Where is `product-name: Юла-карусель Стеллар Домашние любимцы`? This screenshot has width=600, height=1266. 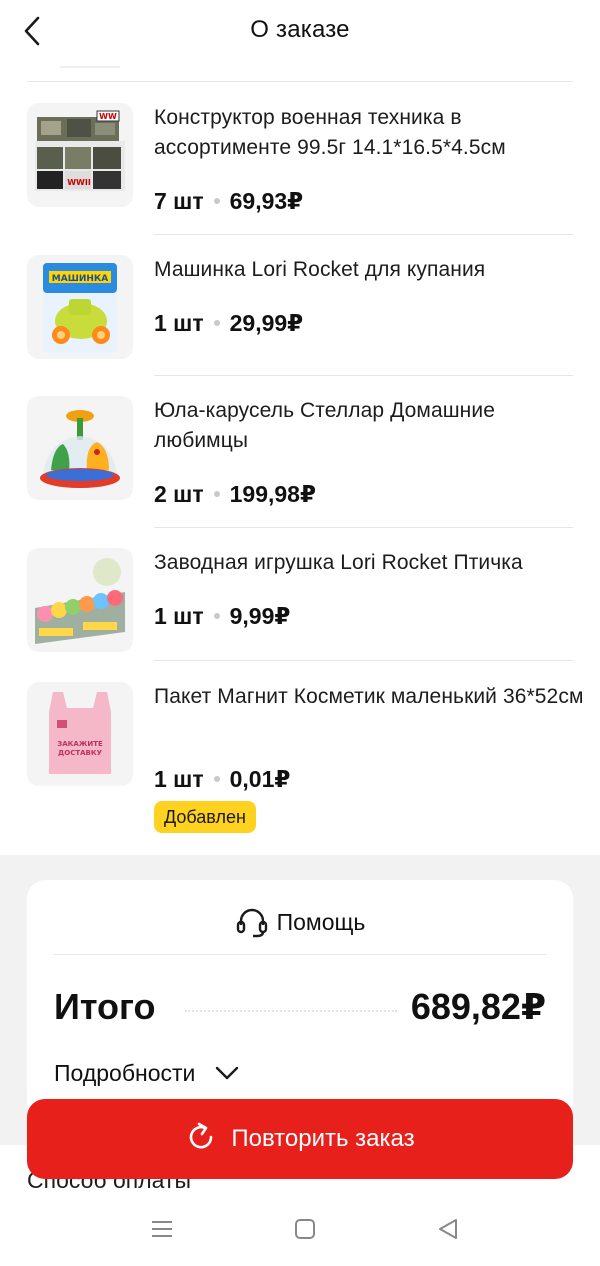 product-name: Юла-карусель Стеллар Домашние любимцы is located at coordinates (324, 425).